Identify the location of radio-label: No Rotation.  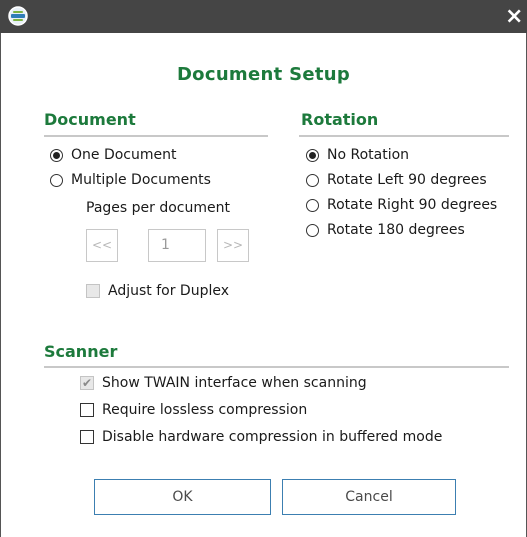
(368, 155).